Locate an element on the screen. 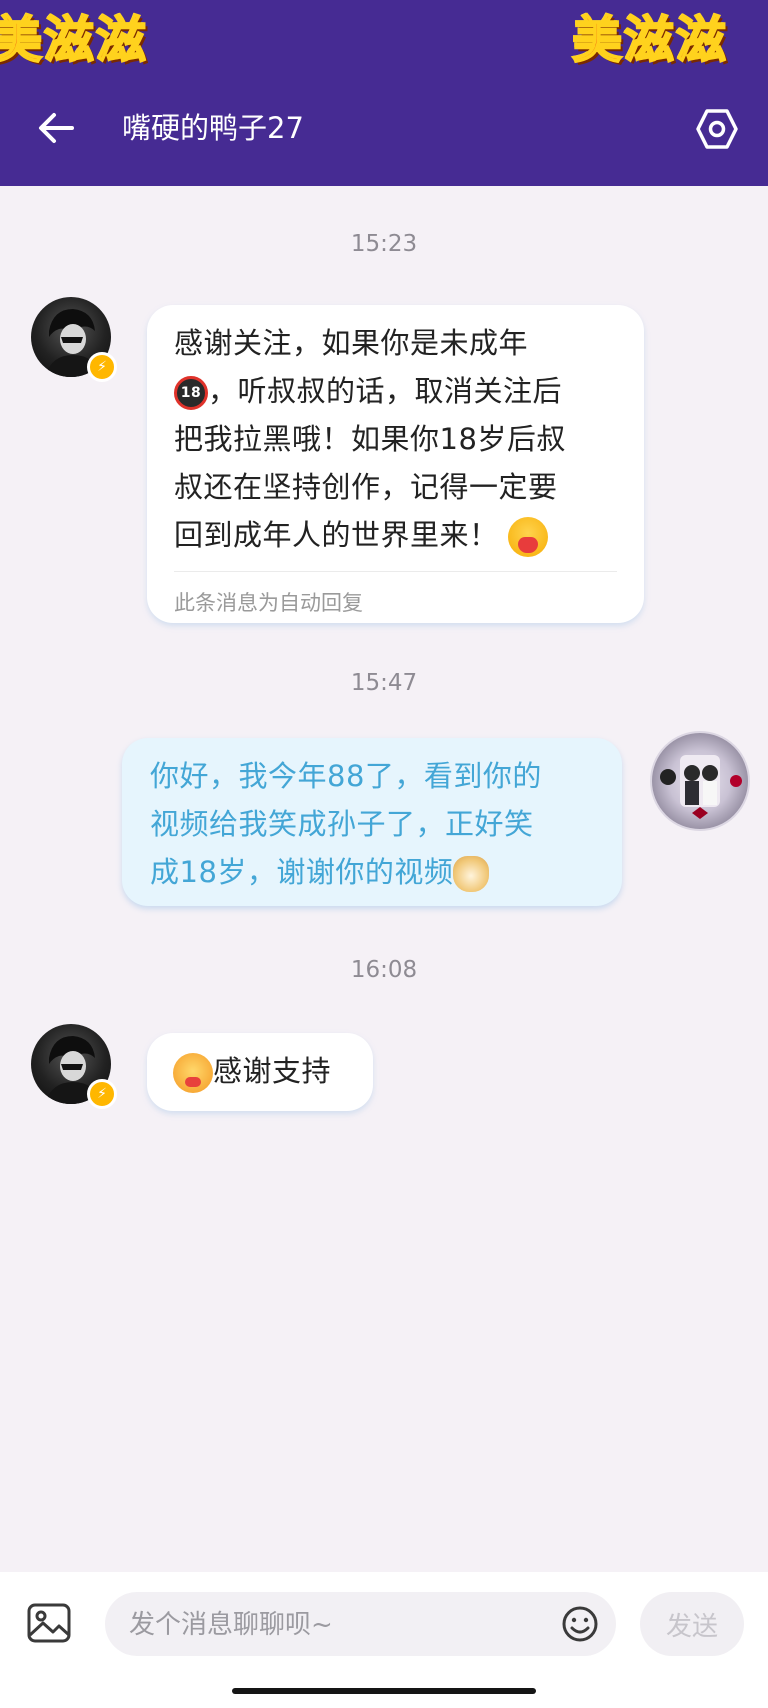 Image resolution: width=768 pixels, height=1708 pixels. watermark-right: 美滋滋 is located at coordinates (649, 40).